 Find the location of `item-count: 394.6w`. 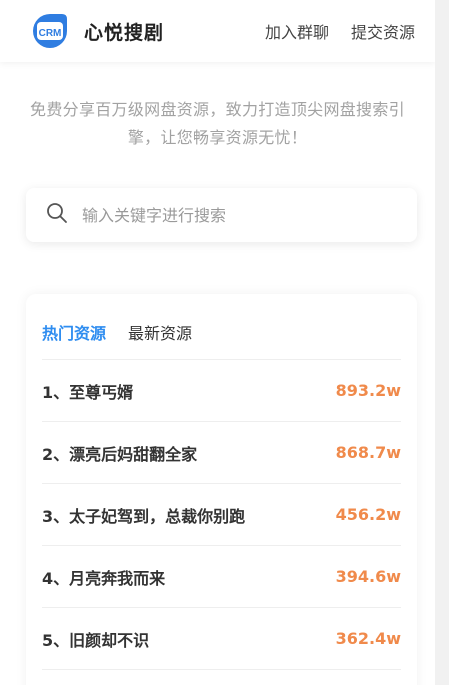

item-count: 394.6w is located at coordinates (368, 576).